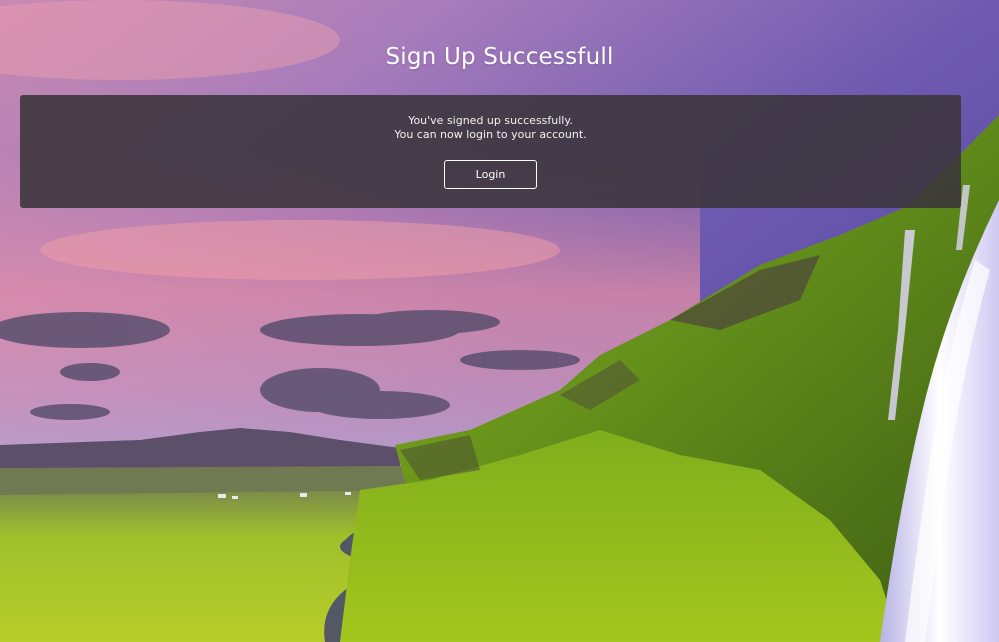 This screenshot has width=999, height=642. Describe the element at coordinates (490, 120) in the screenshot. I see `success-message: You've signed up successfully.` at that location.